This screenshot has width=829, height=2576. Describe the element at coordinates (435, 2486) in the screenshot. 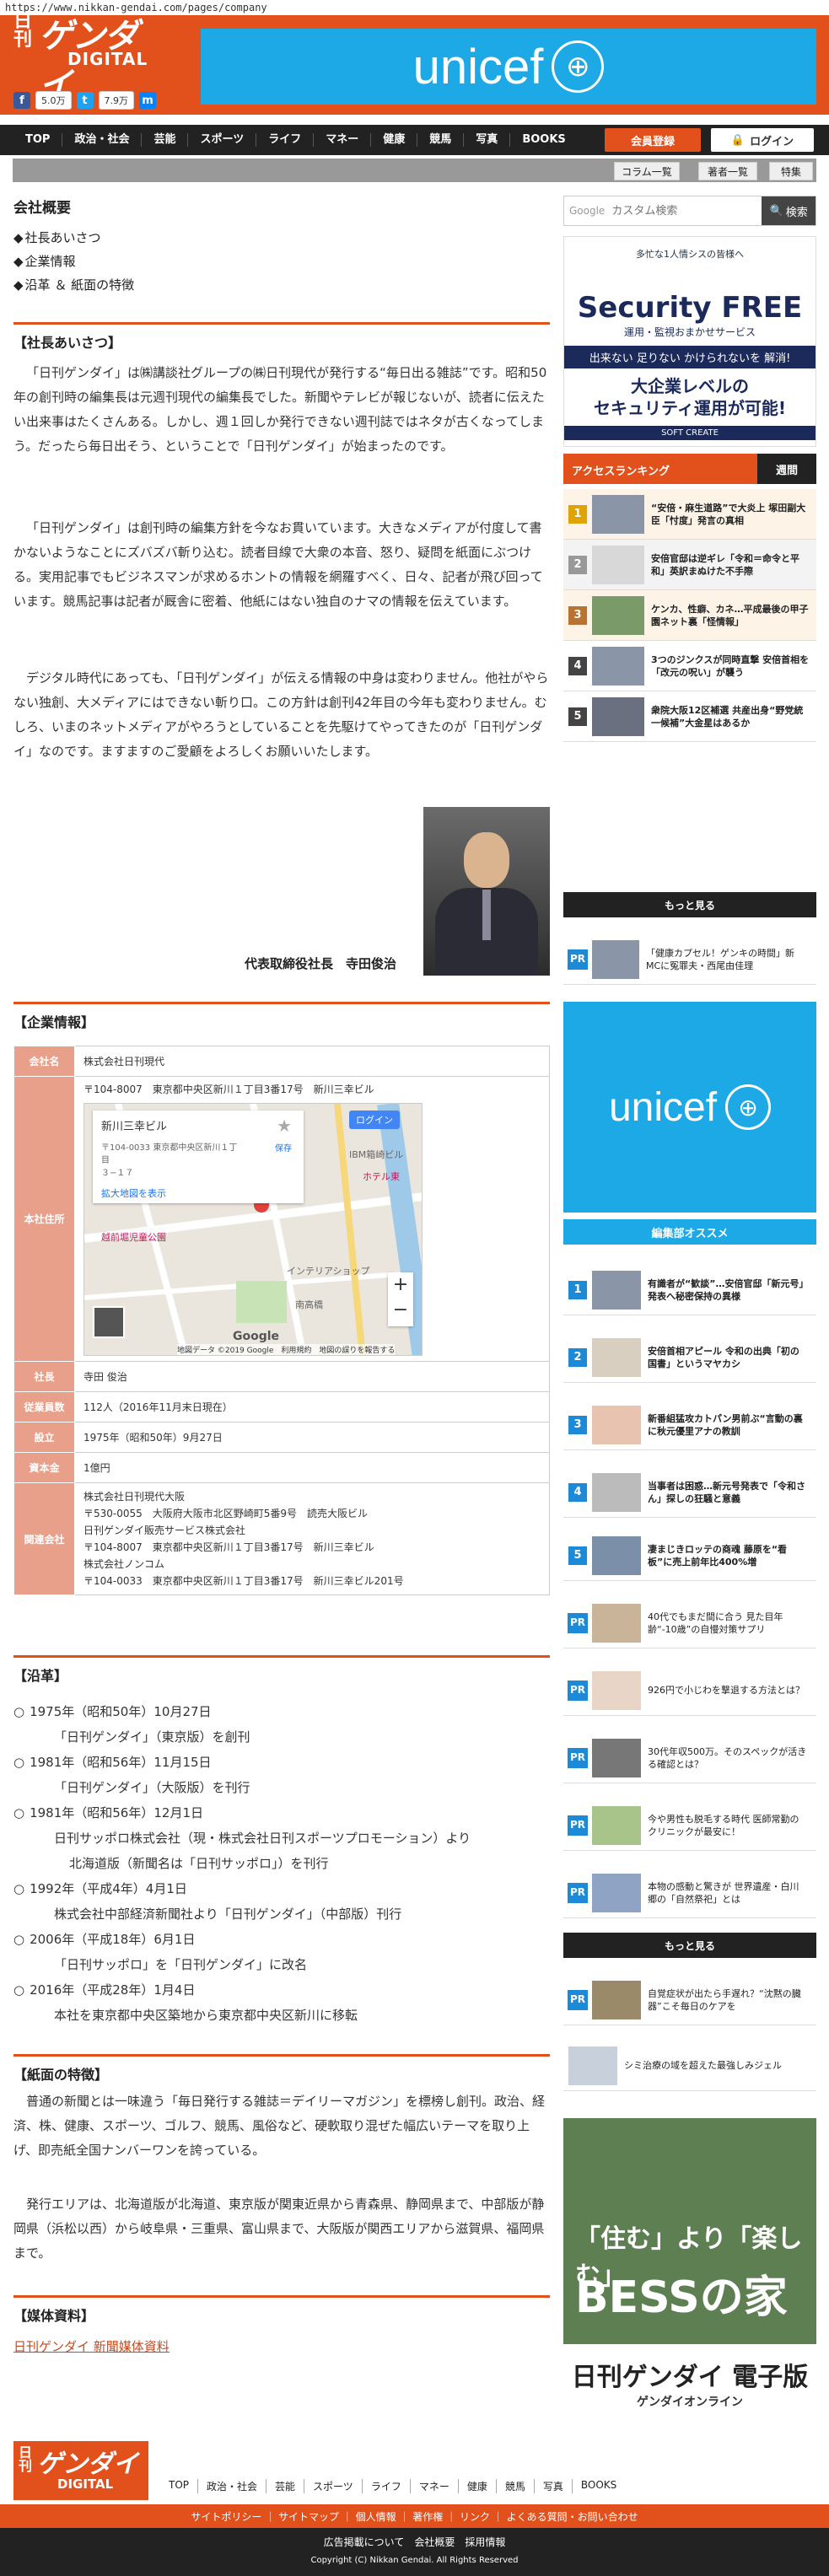

I see `footer-nav-item: マネー` at that location.